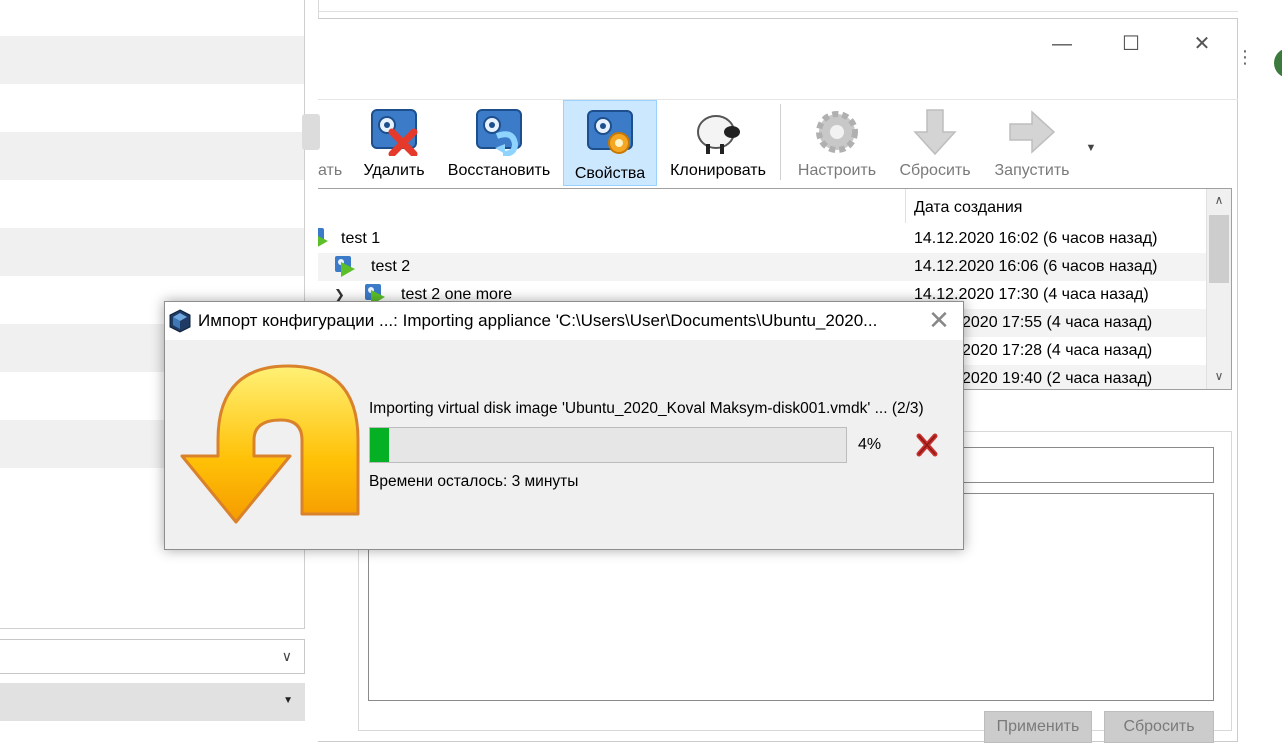 The height and width of the screenshot is (743, 1282). Describe the element at coordinates (474, 481) in the screenshot. I see `time-remaining-text: Времени осталось: 3 минуты` at that location.